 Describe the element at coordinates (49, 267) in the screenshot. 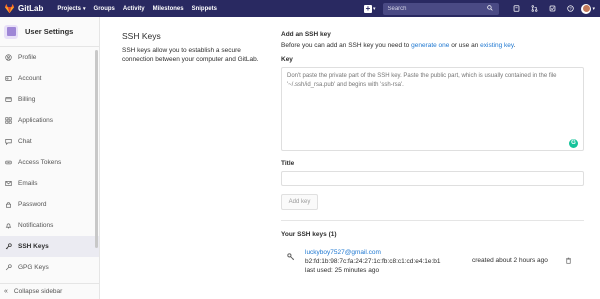

I see `sidebar-item-gpg-keys: GPG Keys` at that location.